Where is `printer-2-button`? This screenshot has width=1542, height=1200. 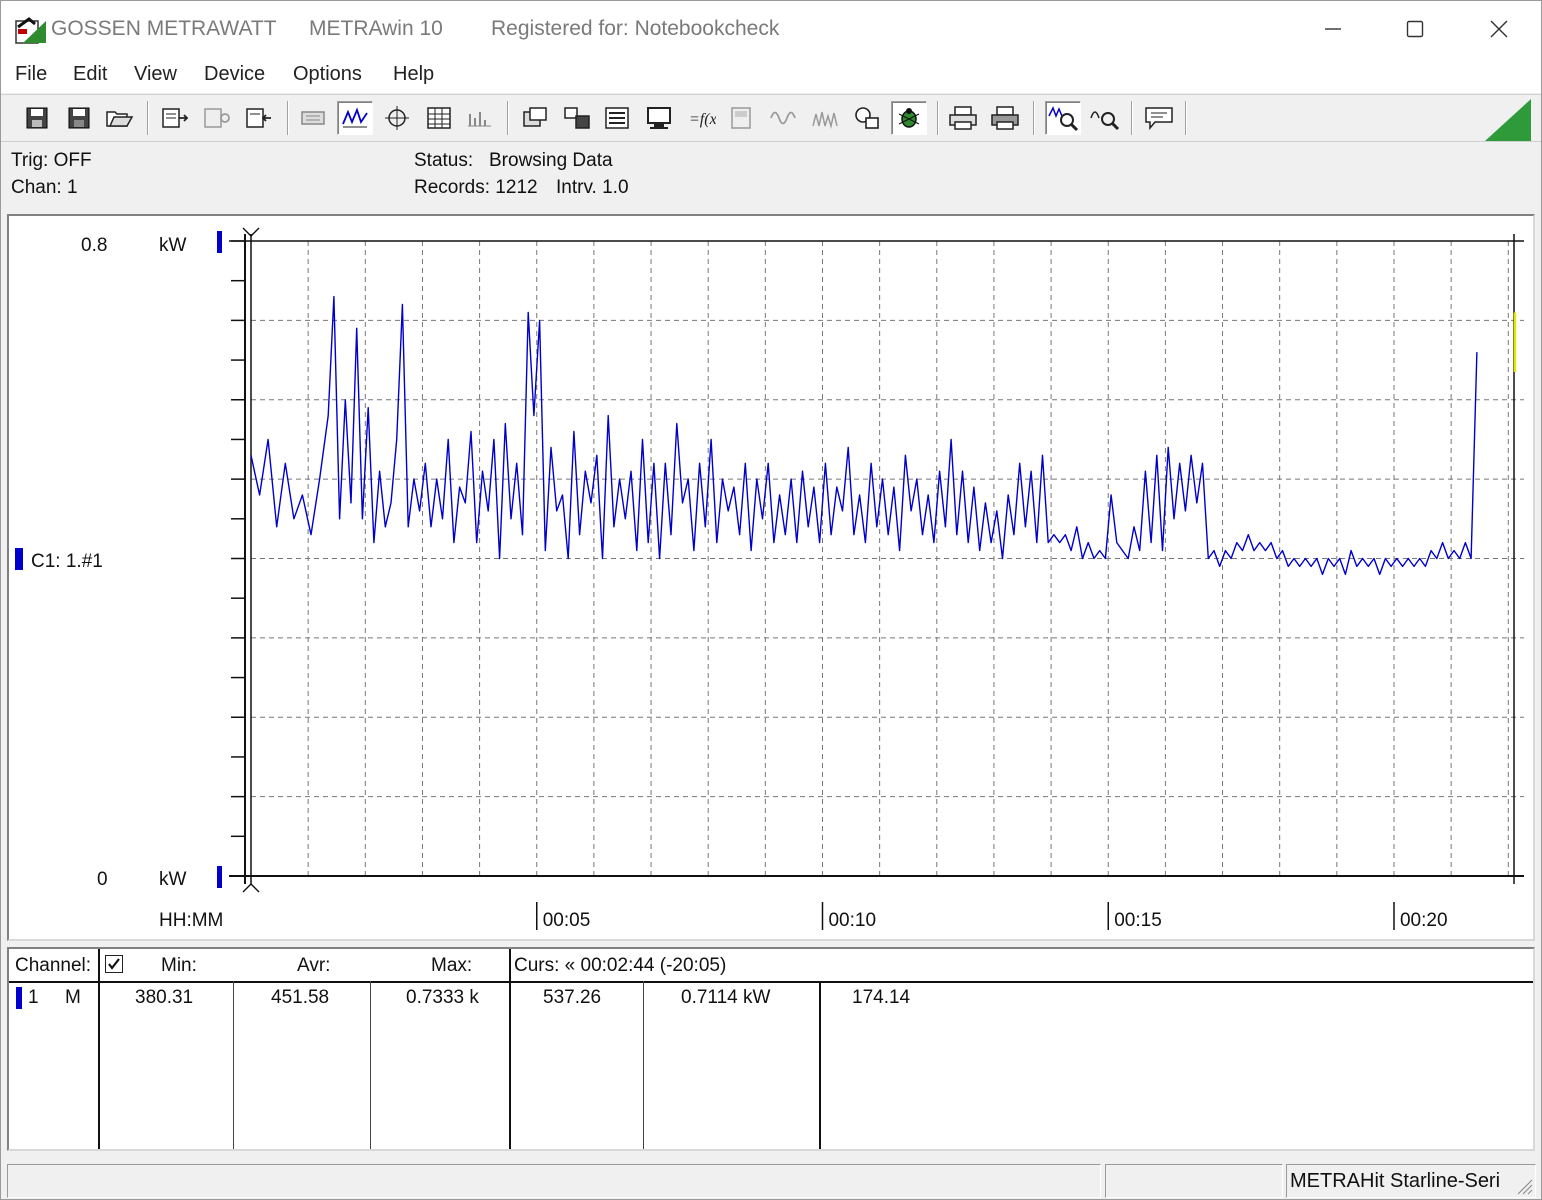 printer-2-button is located at coordinates (1005, 118).